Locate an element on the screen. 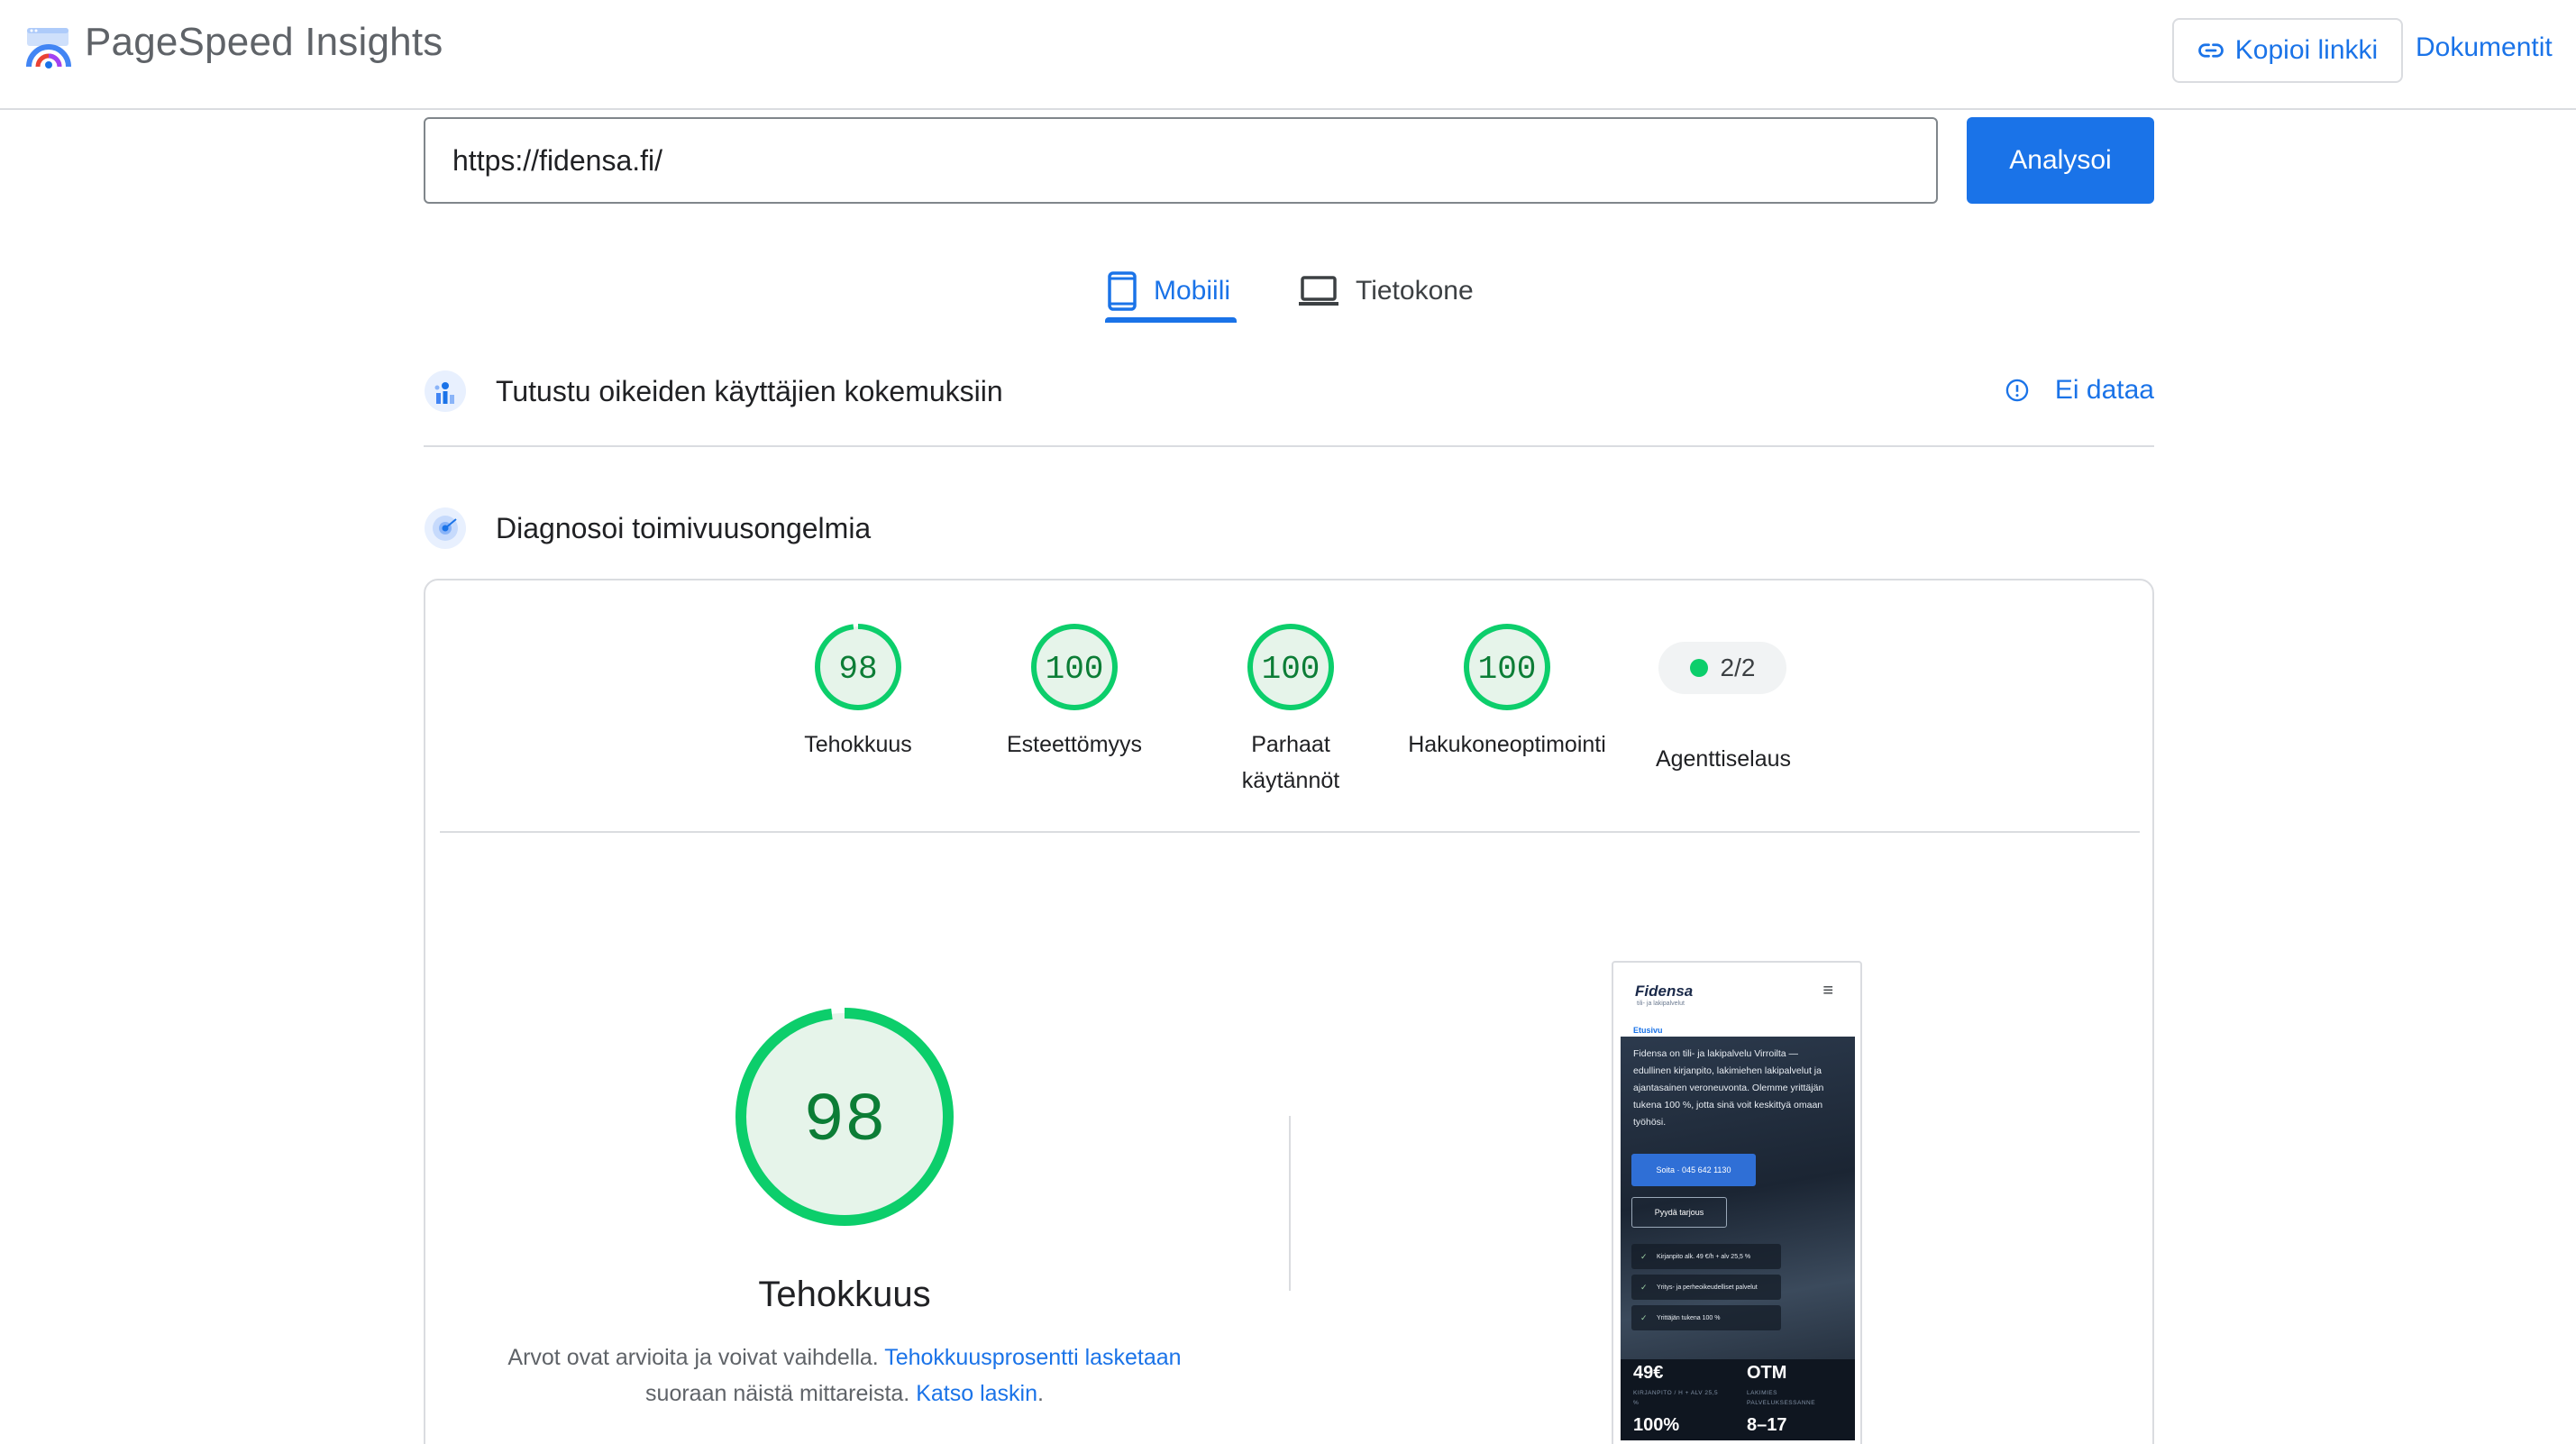 This screenshot has height=1444, width=2576. diagnose-radar-icon is located at coordinates (445, 528).